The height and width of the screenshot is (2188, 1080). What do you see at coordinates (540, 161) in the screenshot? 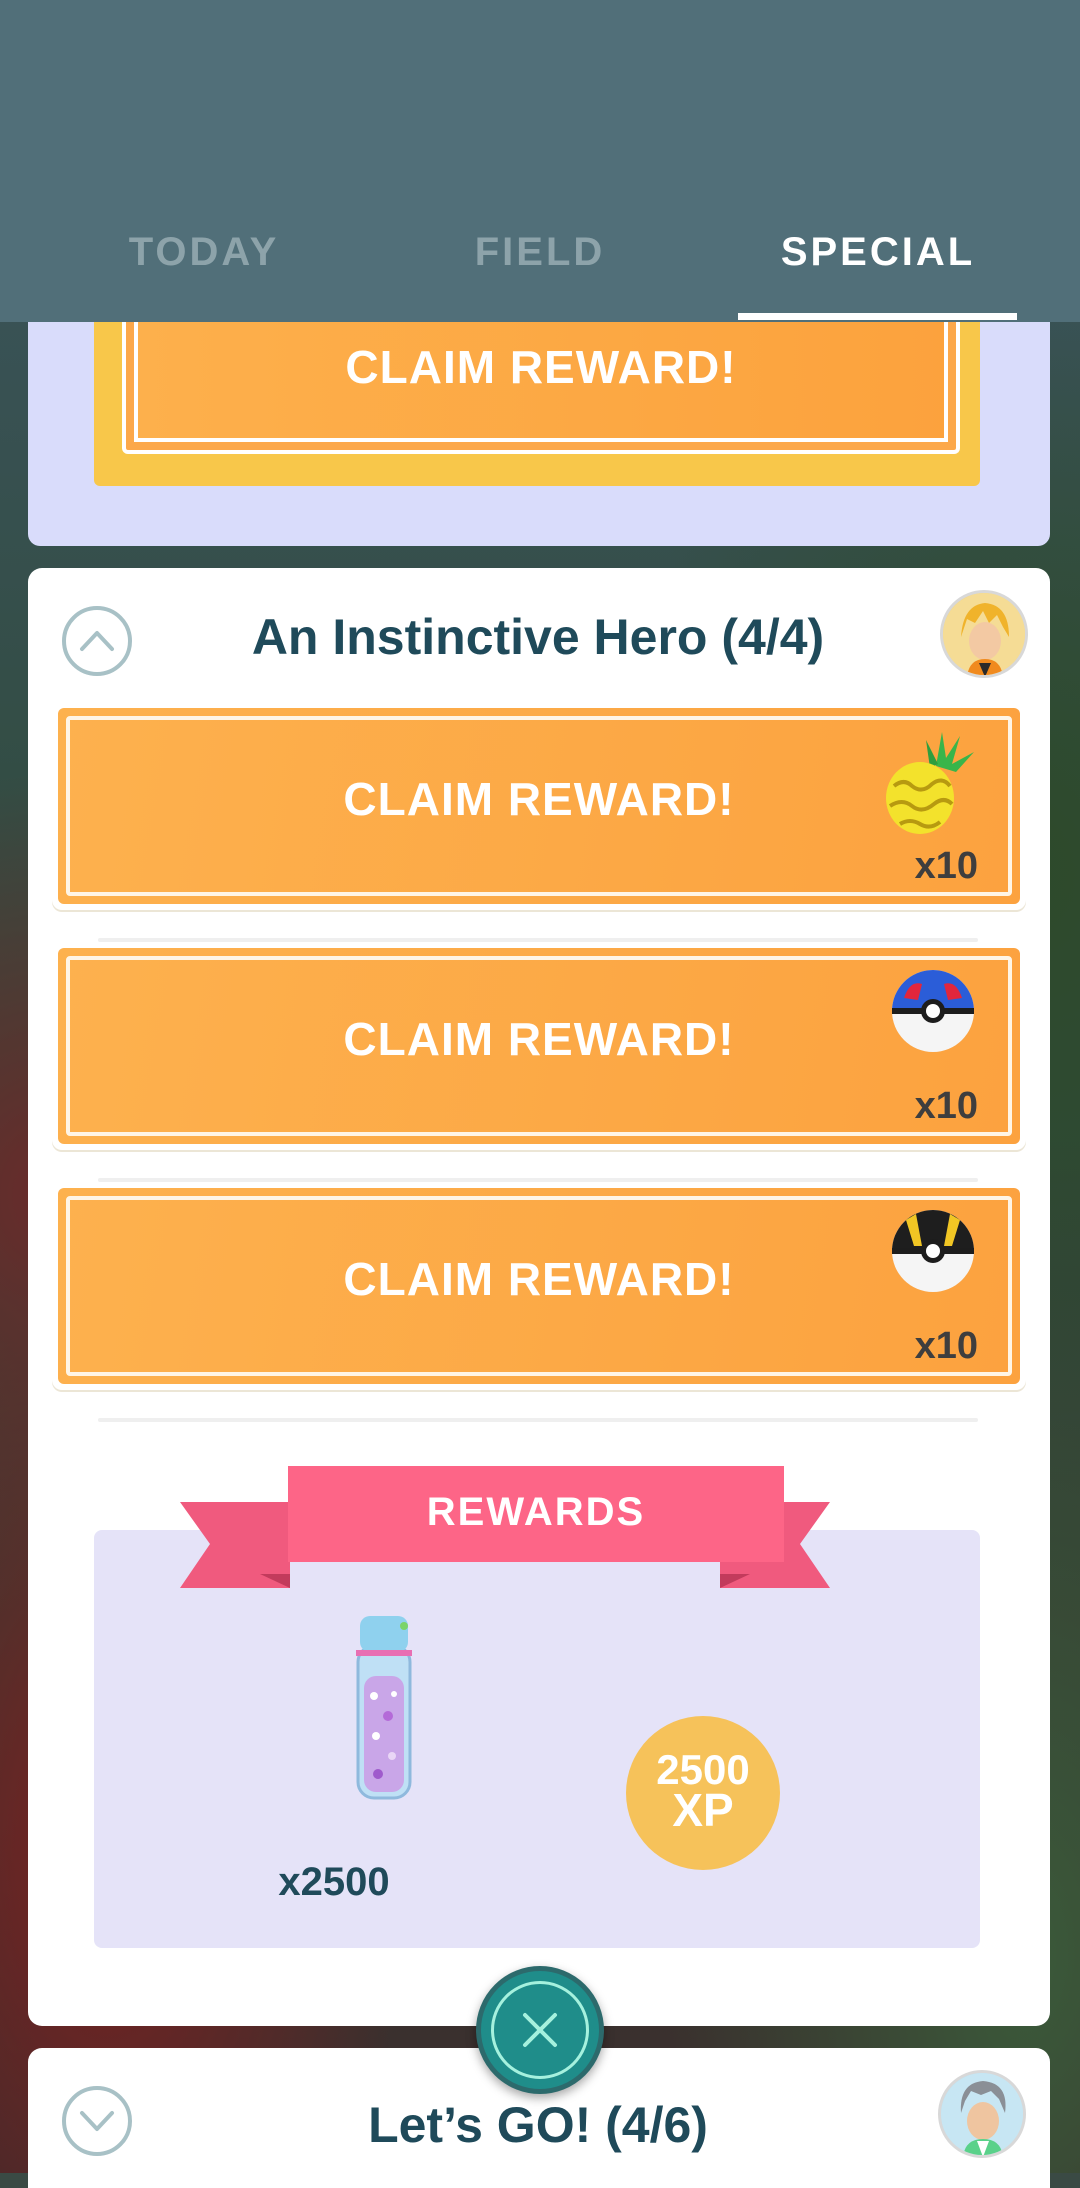
I see `header-bar: TODAY FIELD SPECIAL` at bounding box center [540, 161].